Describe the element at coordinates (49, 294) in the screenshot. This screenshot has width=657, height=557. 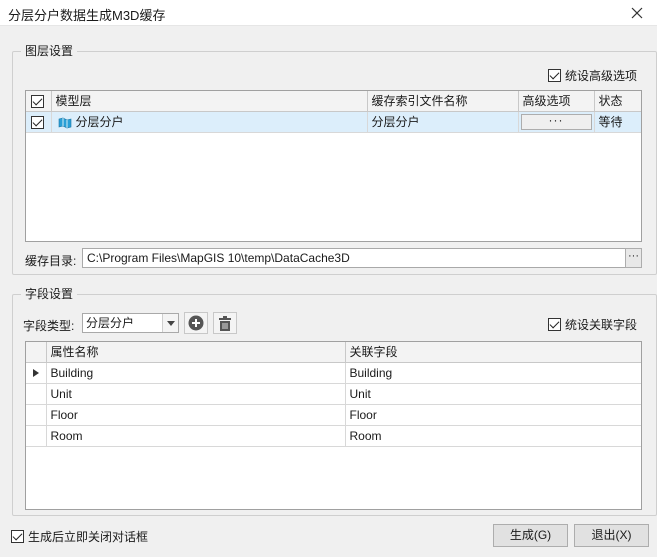
I see `field-settings-title: 字段设置` at that location.